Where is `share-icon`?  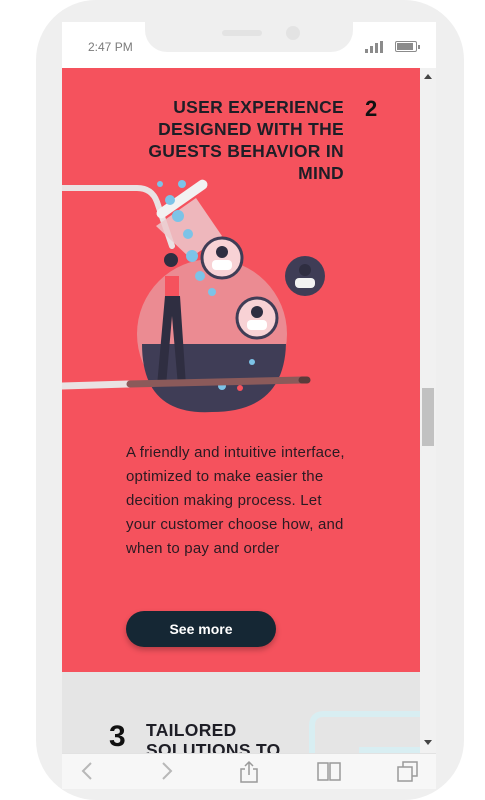
share-icon is located at coordinates (249, 772).